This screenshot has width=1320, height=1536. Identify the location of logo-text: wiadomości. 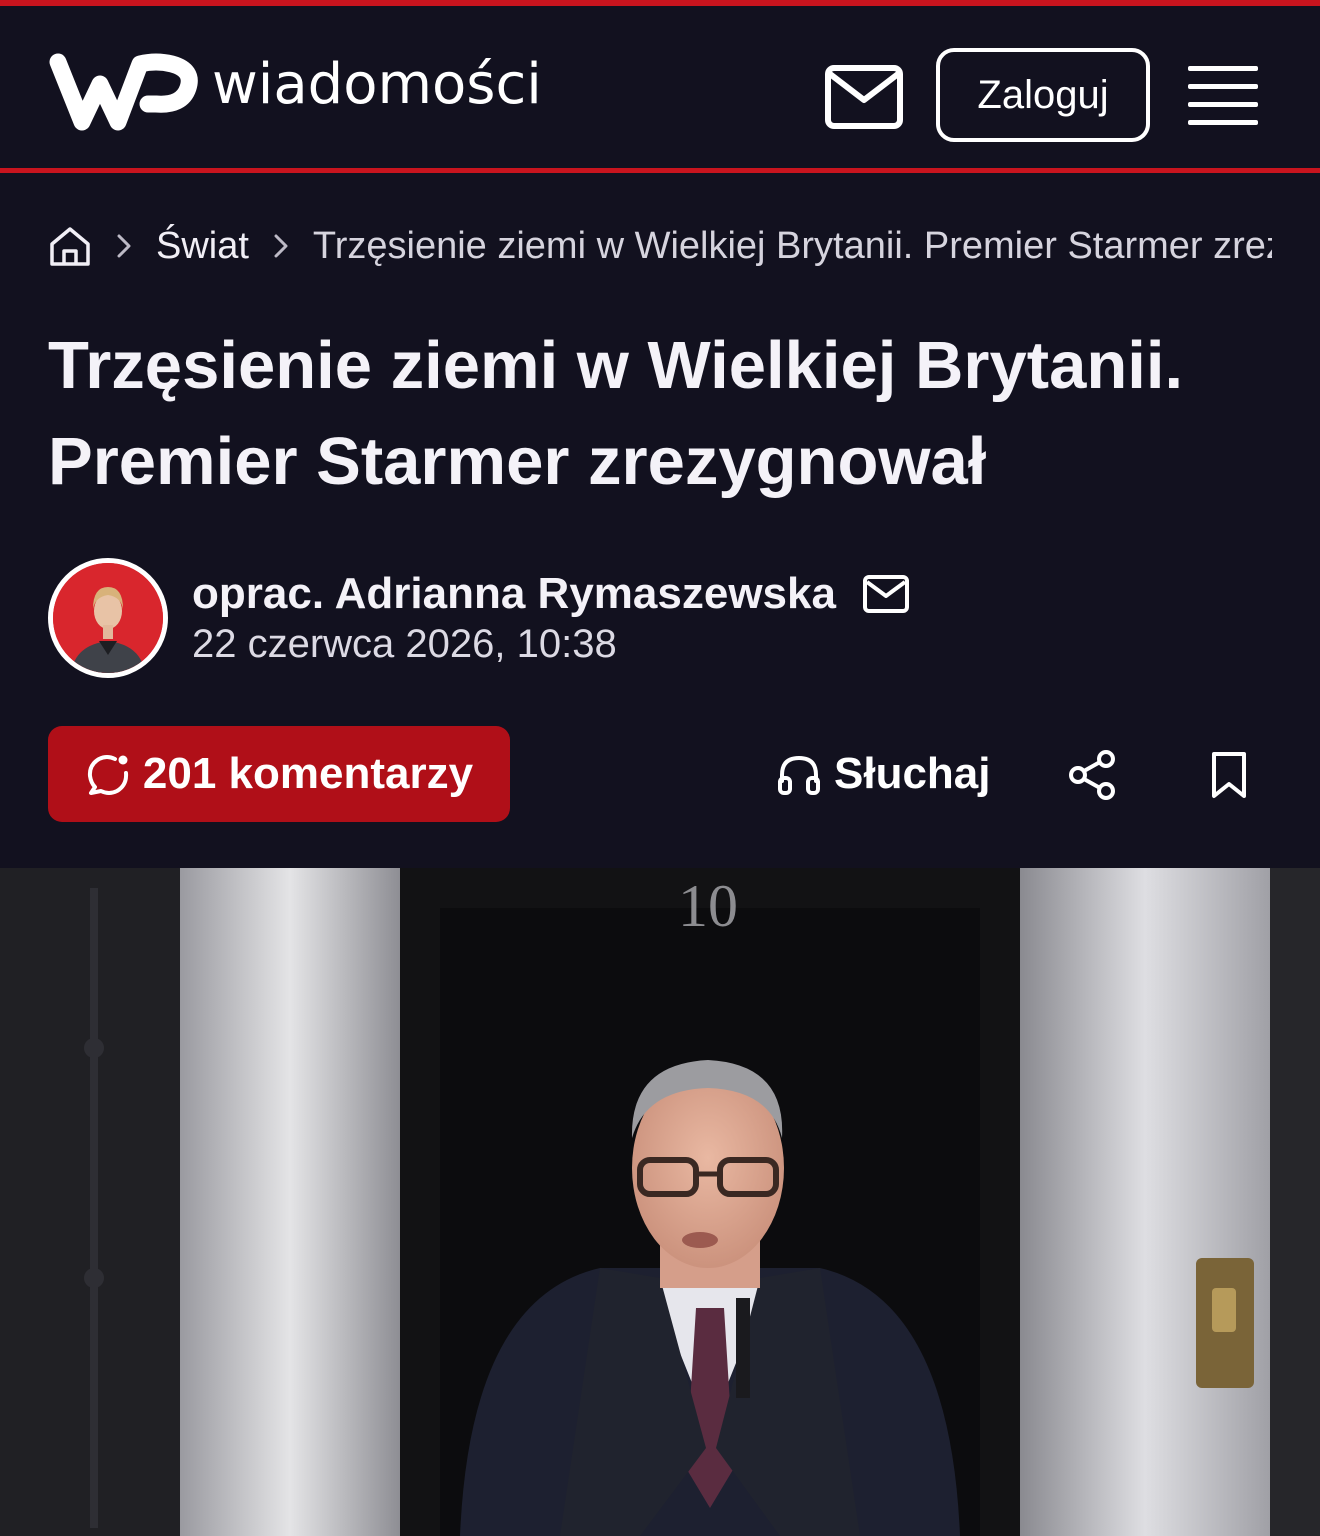
(377, 84).